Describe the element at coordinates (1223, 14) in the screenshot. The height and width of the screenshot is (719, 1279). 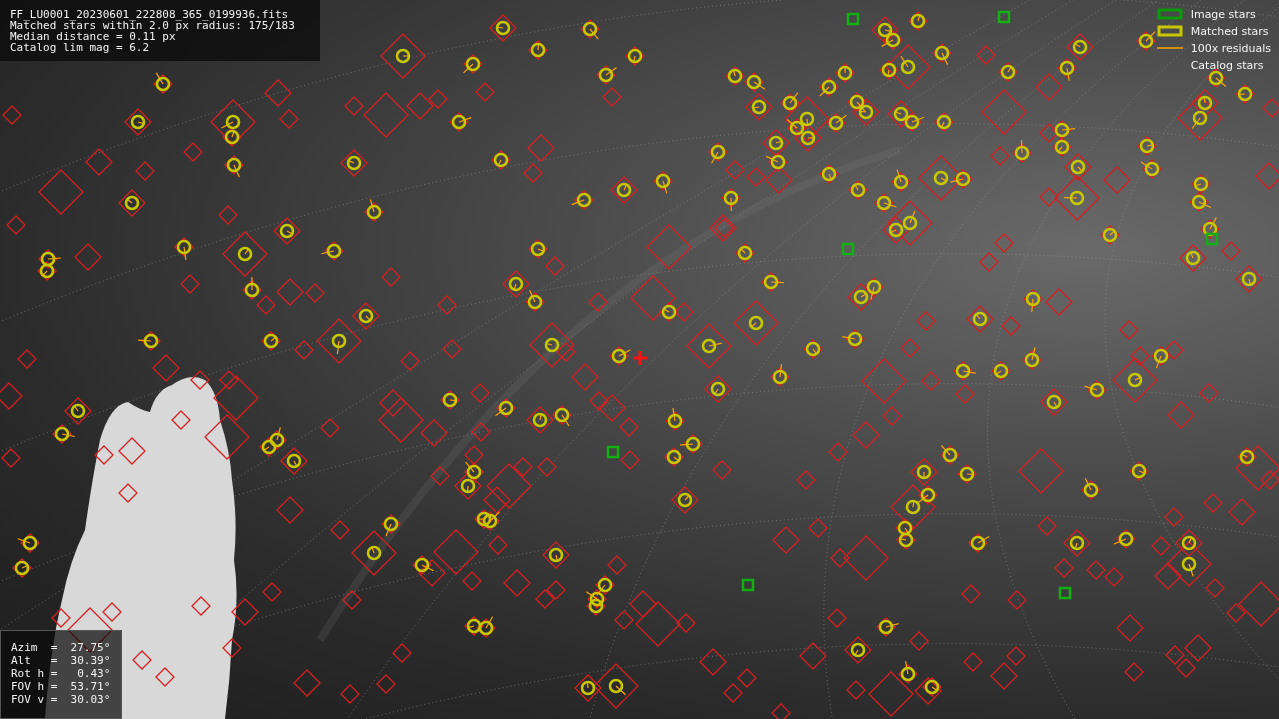
I see `legend-label: Image stars` at that location.